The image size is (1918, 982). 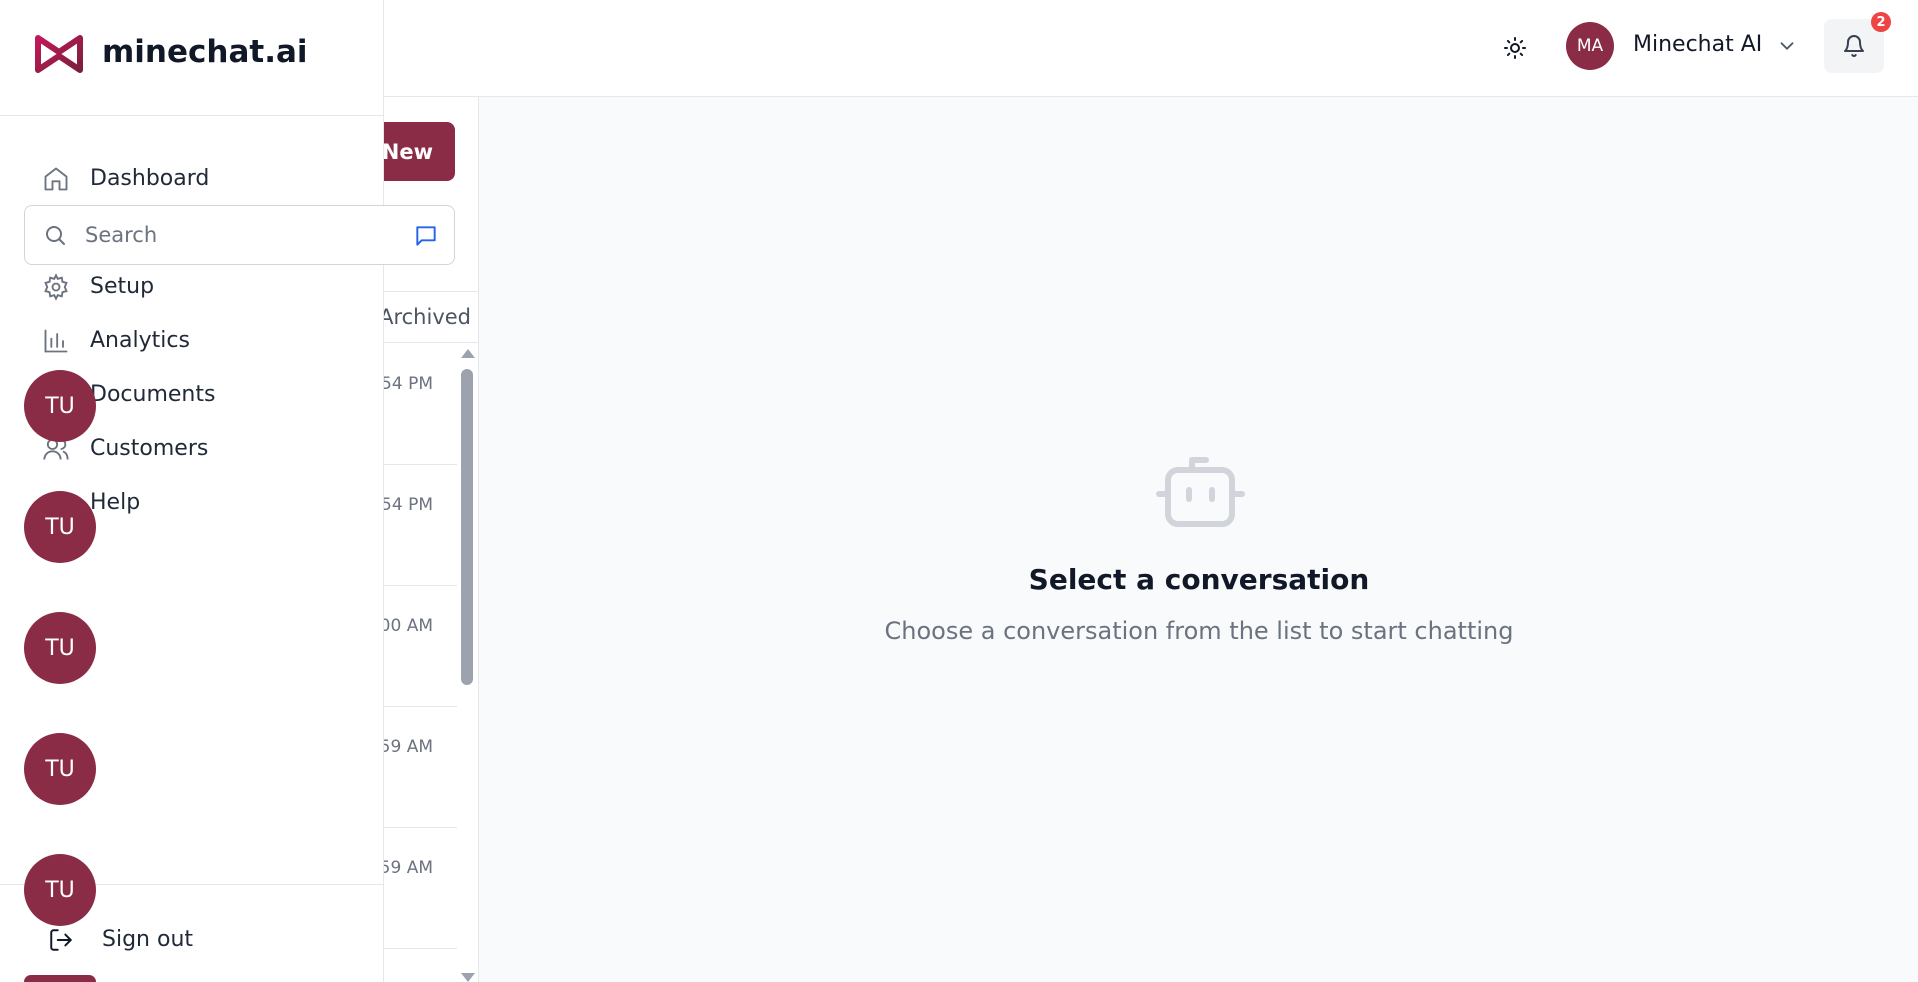 What do you see at coordinates (205, 52) in the screenshot?
I see `brand-name: minechat.ai` at bounding box center [205, 52].